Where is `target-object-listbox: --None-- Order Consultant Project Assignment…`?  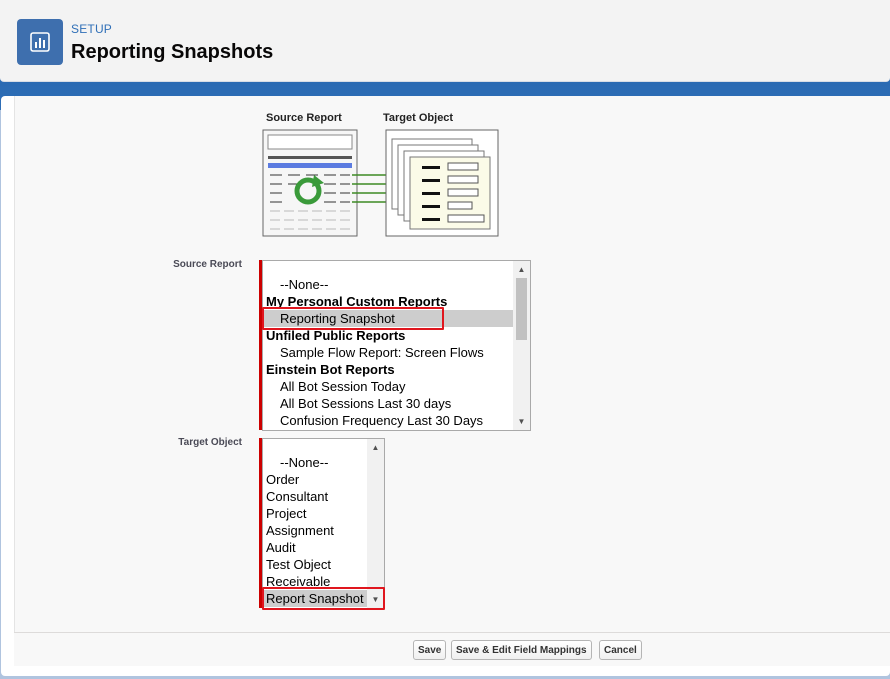 target-object-listbox: --None-- Order Consultant Project Assignment… is located at coordinates (323, 523).